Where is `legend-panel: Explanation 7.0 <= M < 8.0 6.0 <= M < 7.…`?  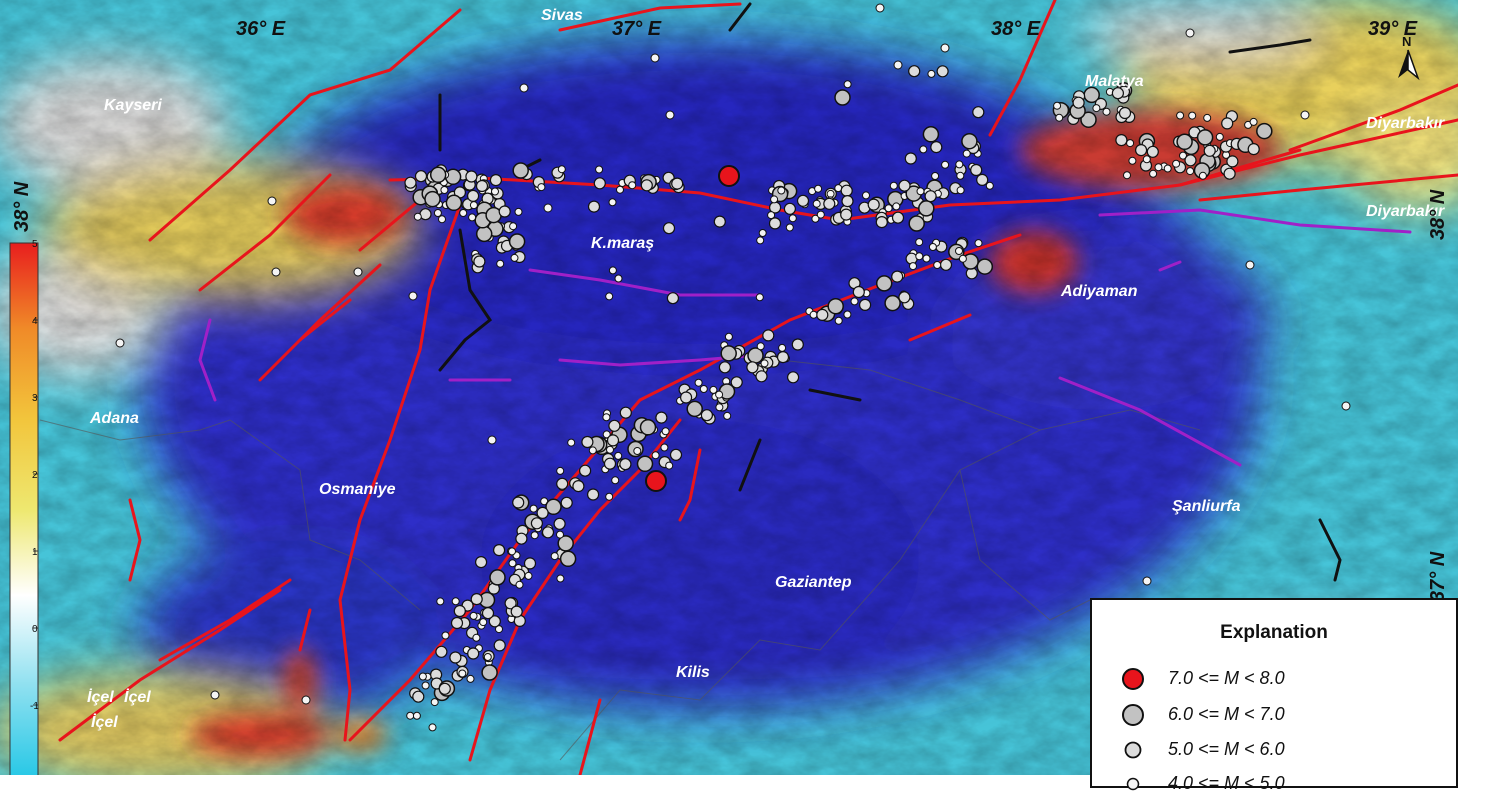 legend-panel: Explanation 7.0 <= M < 8.0 6.0 <= M < 7.… is located at coordinates (1274, 695).